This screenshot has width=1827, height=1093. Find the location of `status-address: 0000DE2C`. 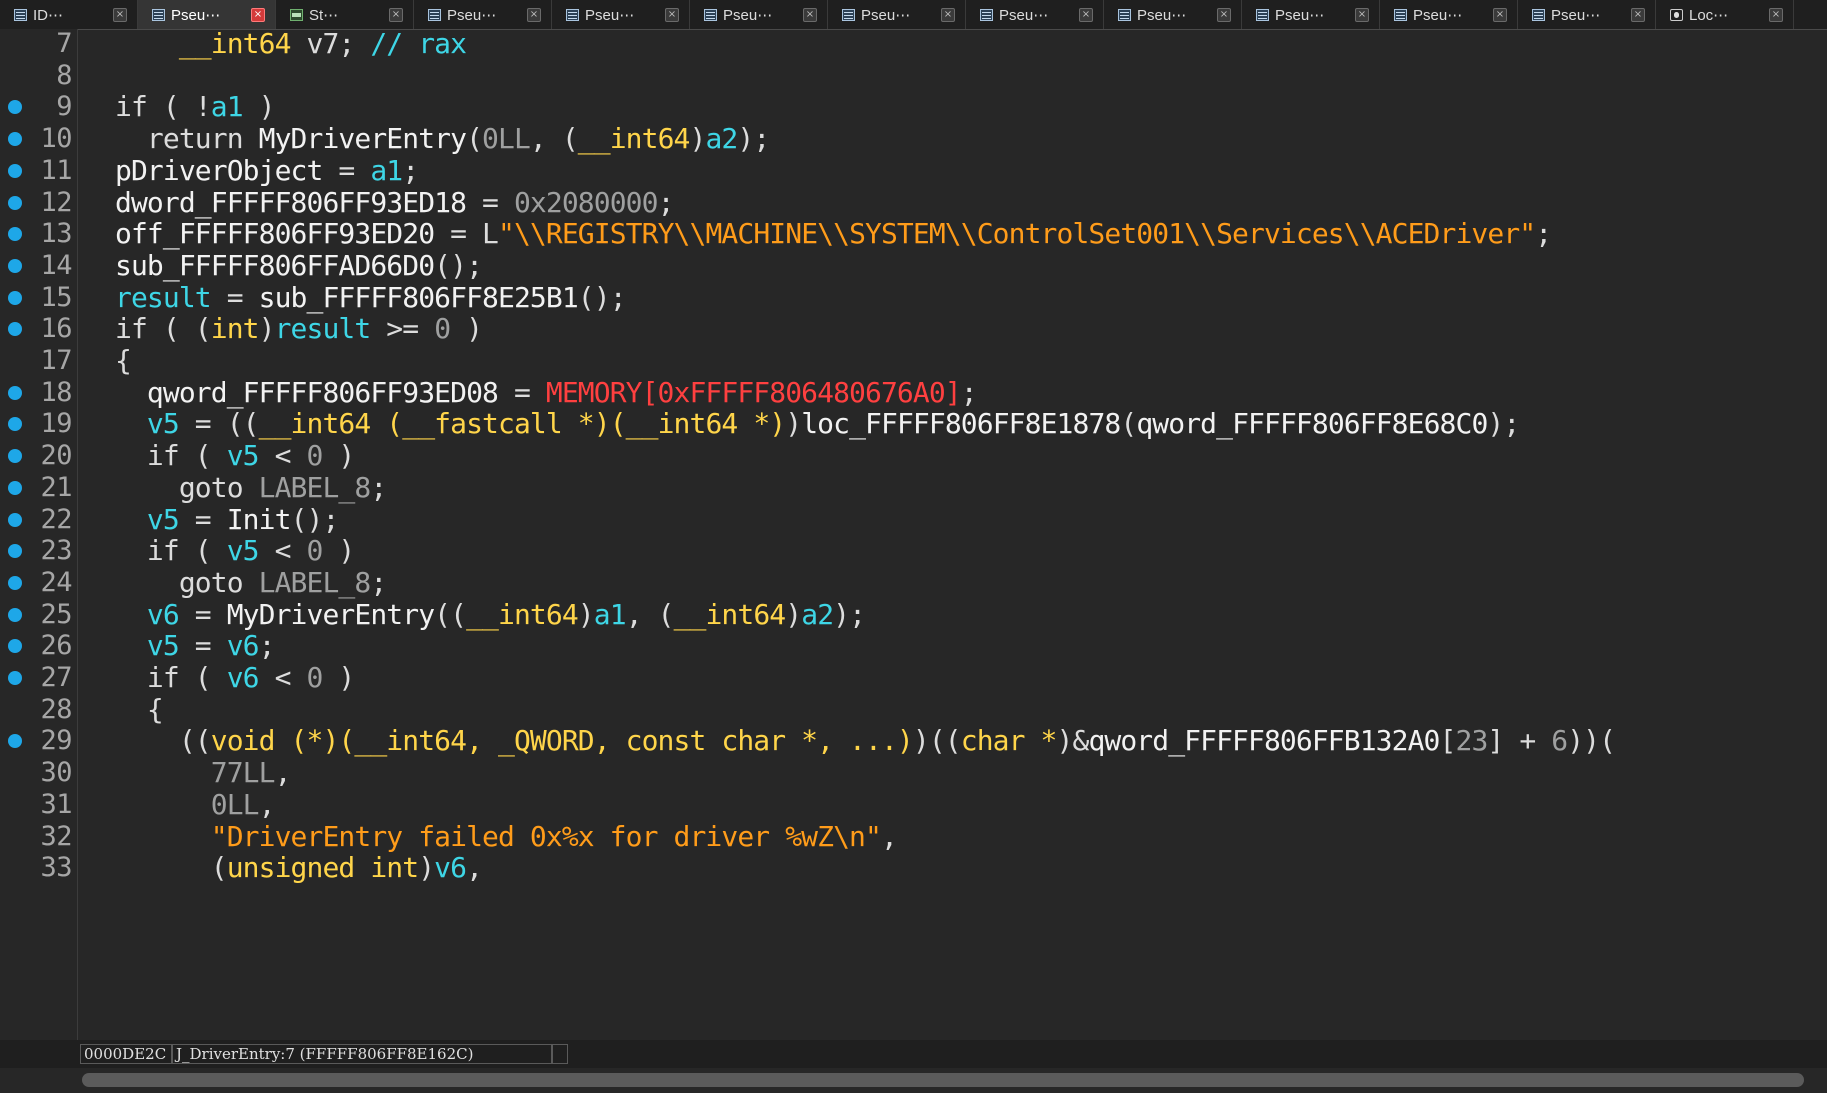

status-address: 0000DE2C is located at coordinates (126, 1054).